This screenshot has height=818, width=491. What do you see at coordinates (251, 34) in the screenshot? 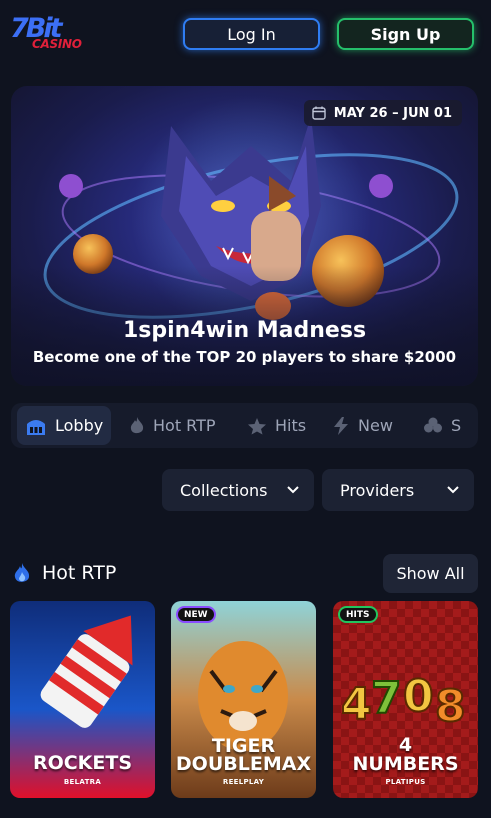
I see `login-button: Log In` at bounding box center [251, 34].